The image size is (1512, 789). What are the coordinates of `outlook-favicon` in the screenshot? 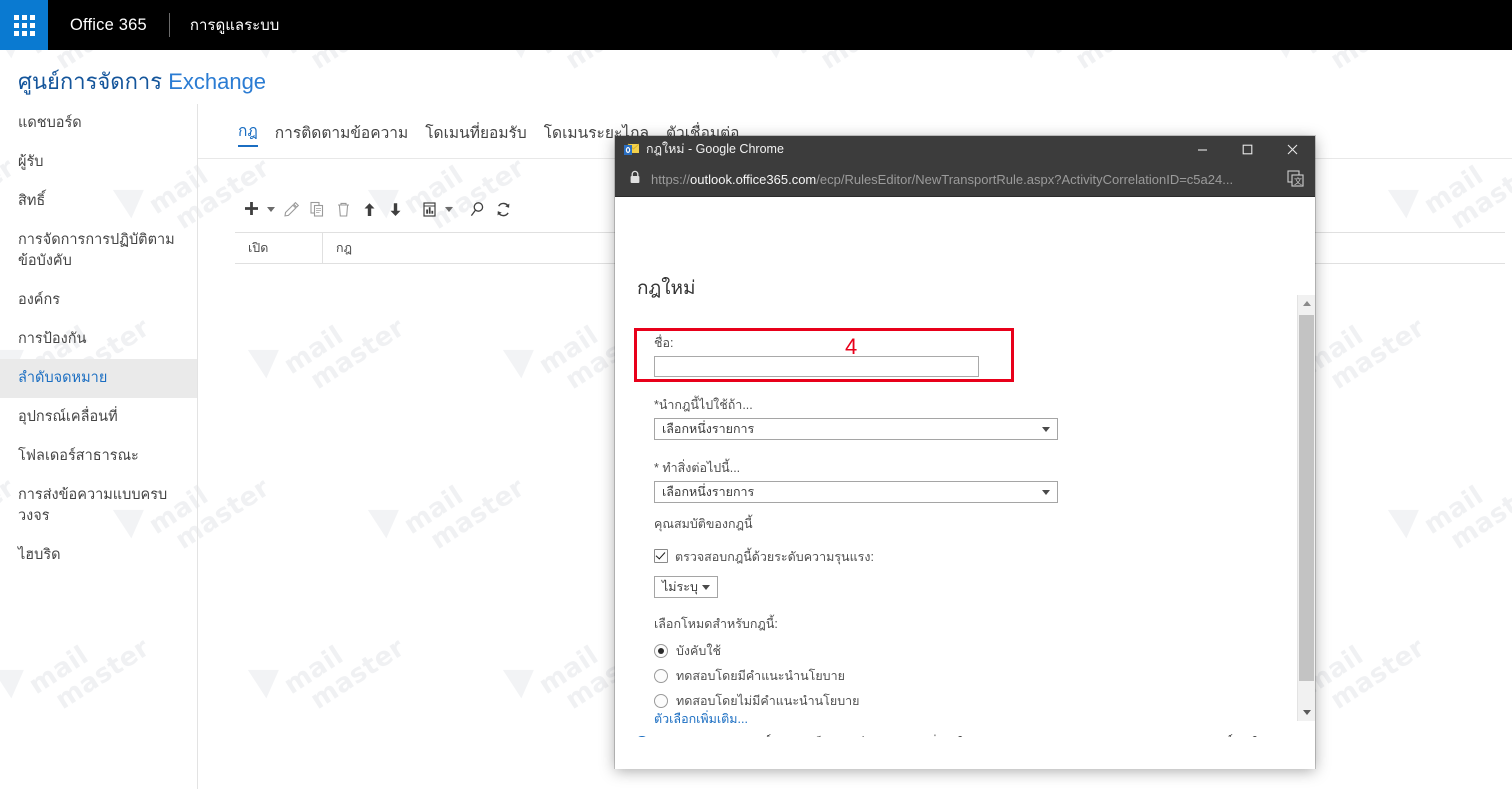 It's located at (632, 149).